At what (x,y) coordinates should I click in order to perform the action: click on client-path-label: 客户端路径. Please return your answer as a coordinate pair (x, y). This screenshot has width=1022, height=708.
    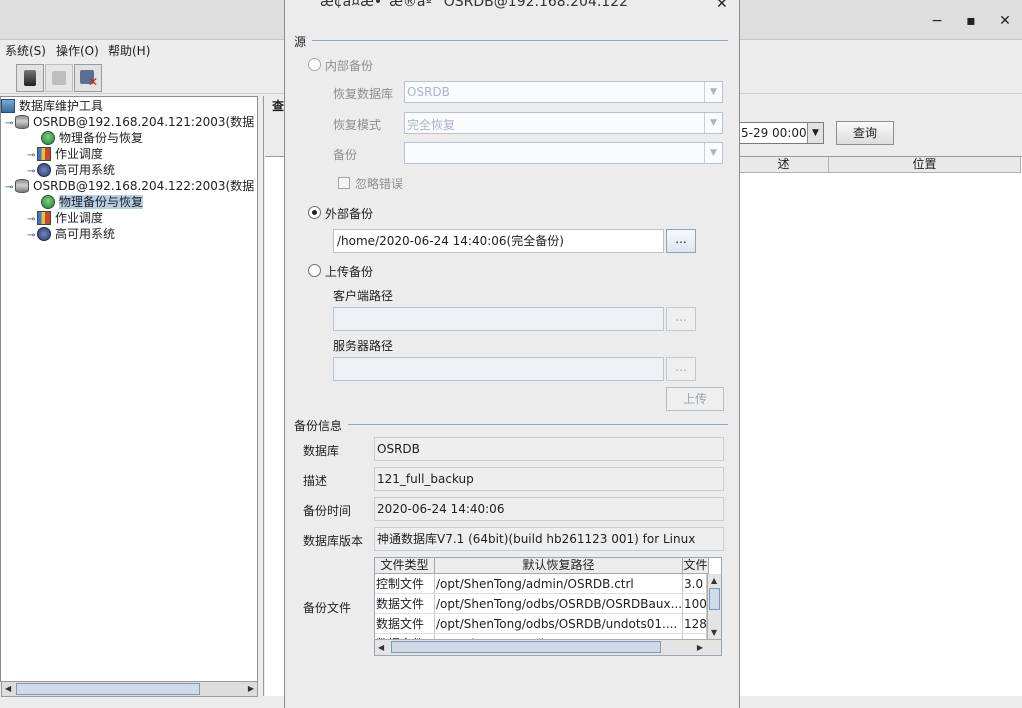
    Looking at the image, I should click on (363, 296).